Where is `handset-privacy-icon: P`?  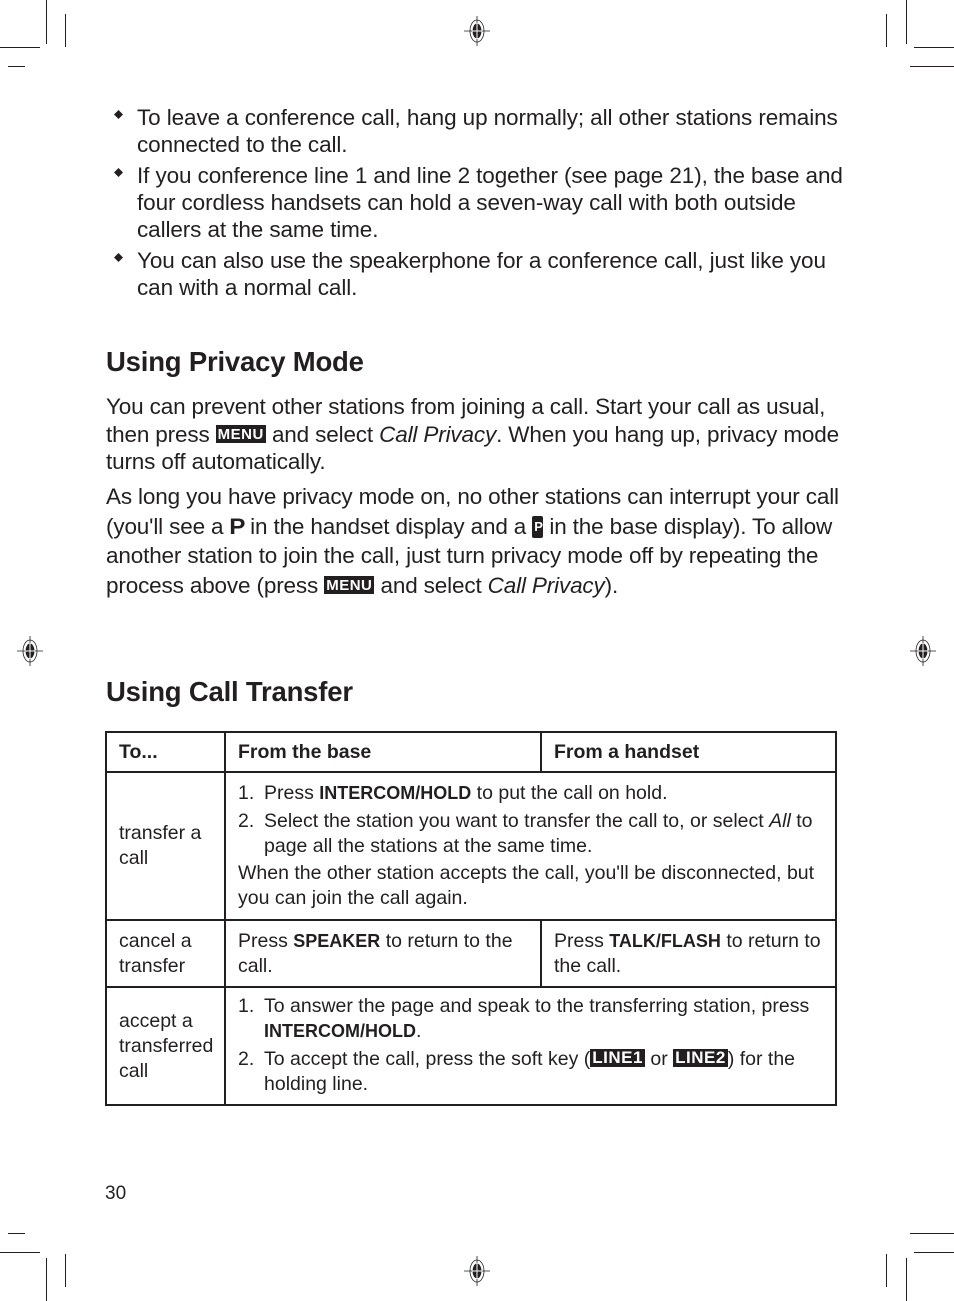 handset-privacy-icon: P is located at coordinates (236, 526).